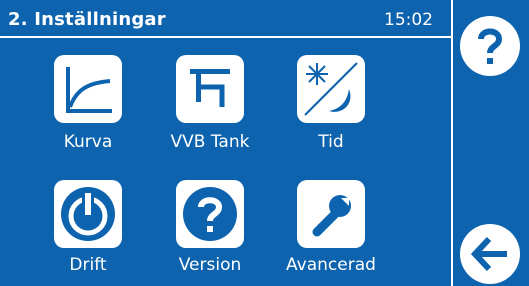 This screenshot has width=529, height=286. What do you see at coordinates (88, 142) in the screenshot?
I see `menu-label-kurva: Kurva` at bounding box center [88, 142].